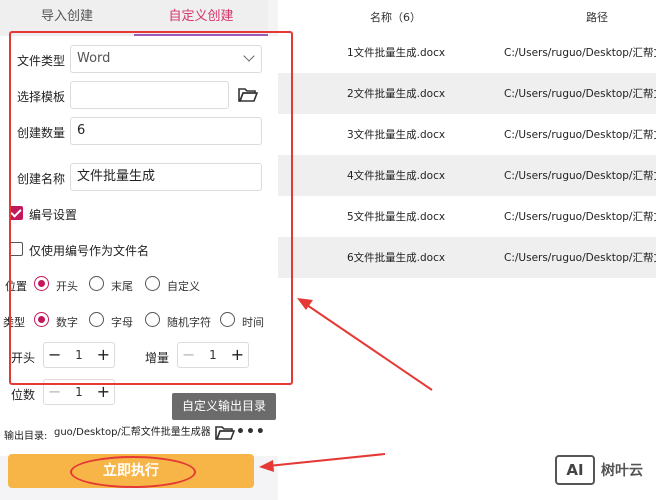 The height and width of the screenshot is (500, 656). What do you see at coordinates (189, 322) in the screenshot?
I see `type-random-label: 随机字符` at bounding box center [189, 322].